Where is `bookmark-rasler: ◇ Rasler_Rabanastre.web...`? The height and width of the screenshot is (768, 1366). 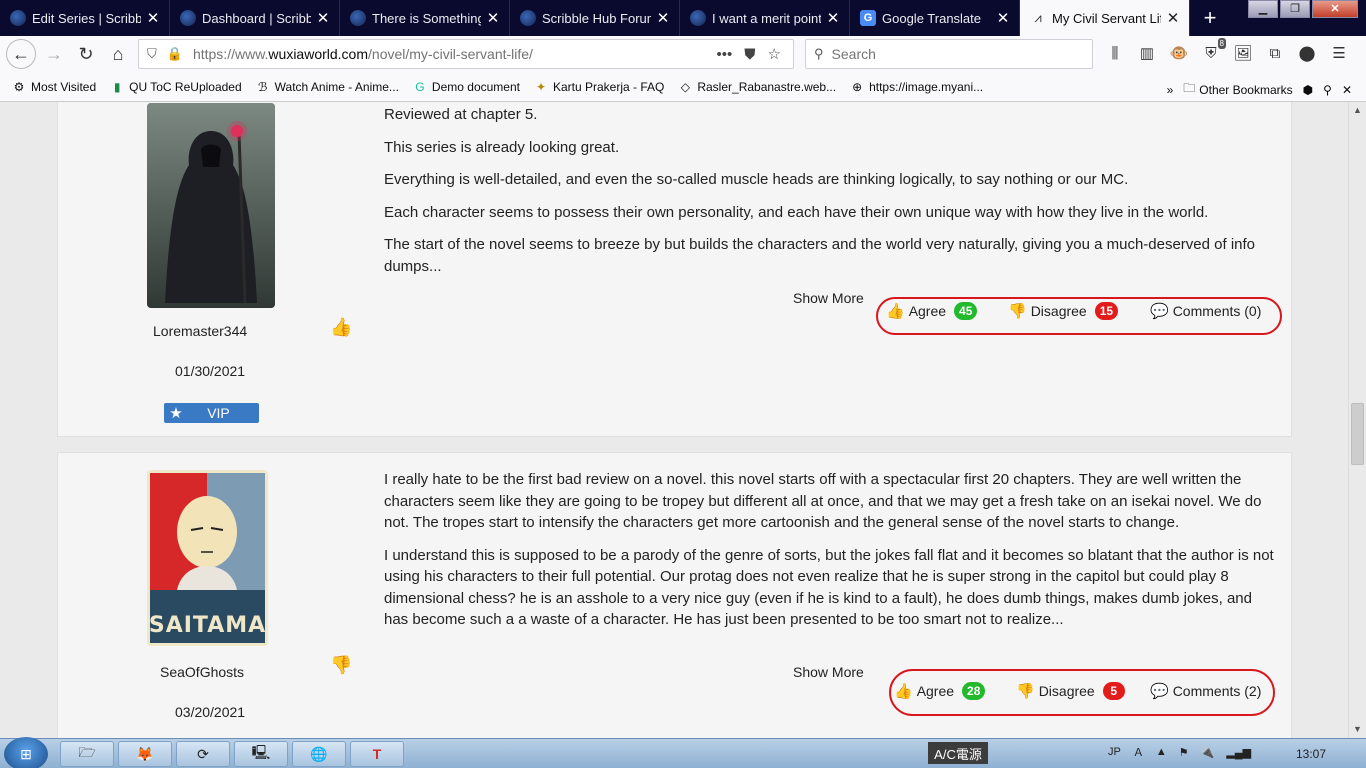
bookmark-rasler: ◇ Rasler_Rabanastre.web... is located at coordinates (757, 87).